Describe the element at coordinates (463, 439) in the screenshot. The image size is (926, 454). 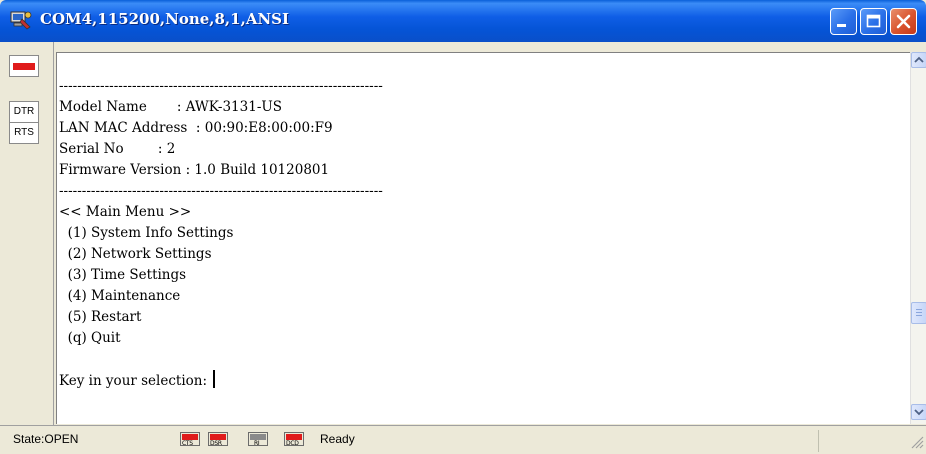
I see `status-bar: State:OPEN CTS DSR RI DCD Ready` at that location.